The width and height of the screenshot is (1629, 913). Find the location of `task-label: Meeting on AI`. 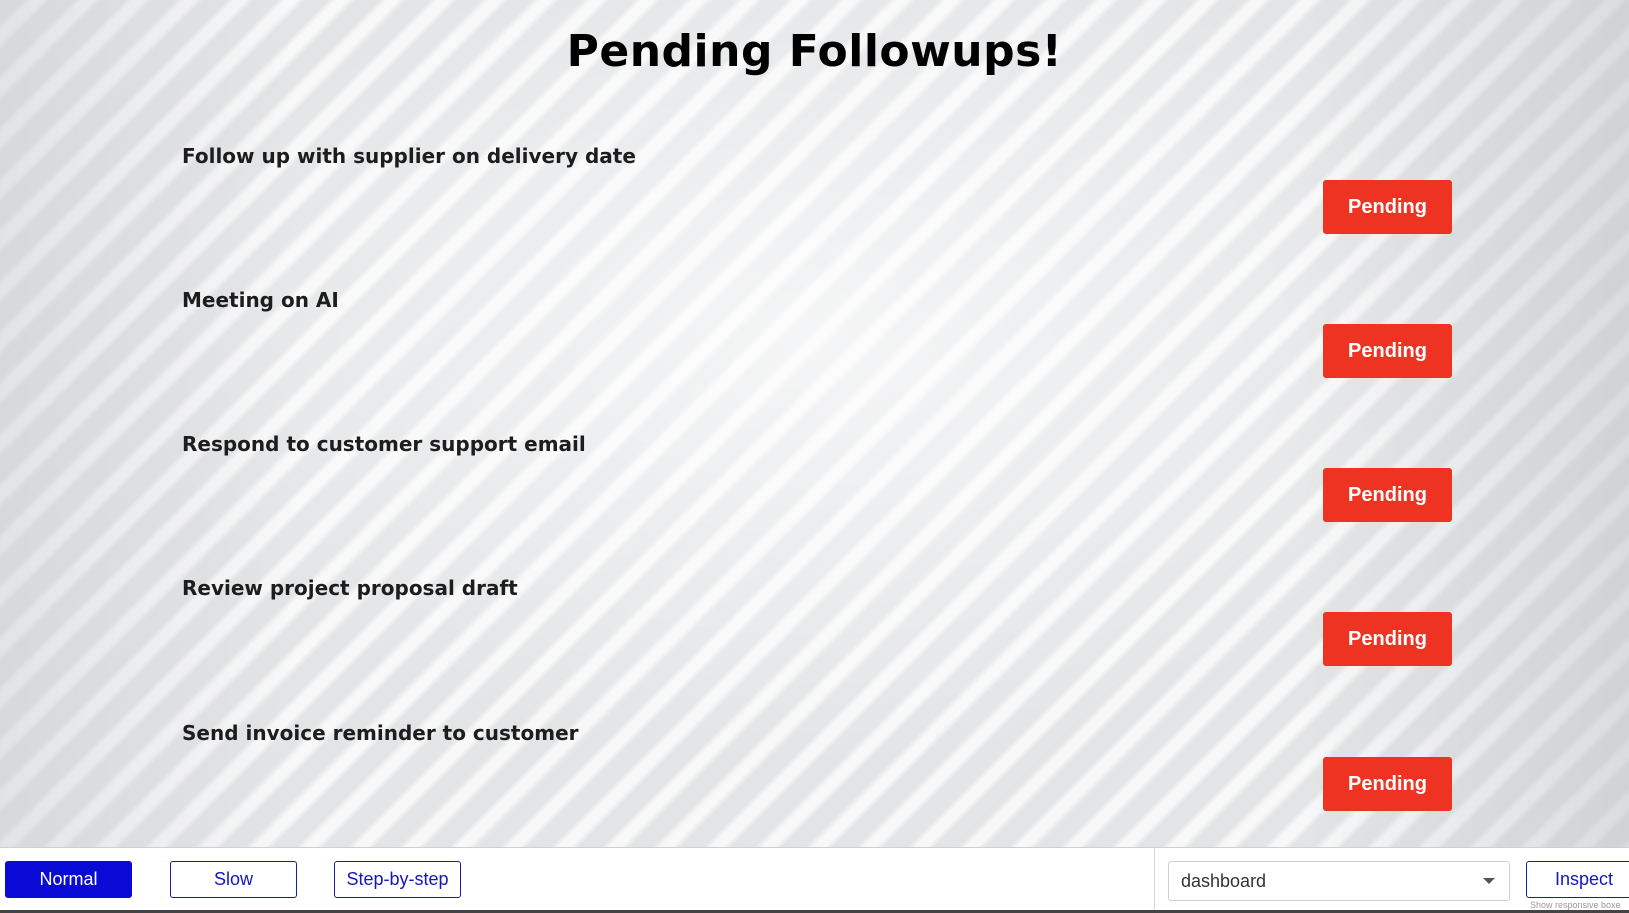

task-label: Meeting on AI is located at coordinates (260, 300).